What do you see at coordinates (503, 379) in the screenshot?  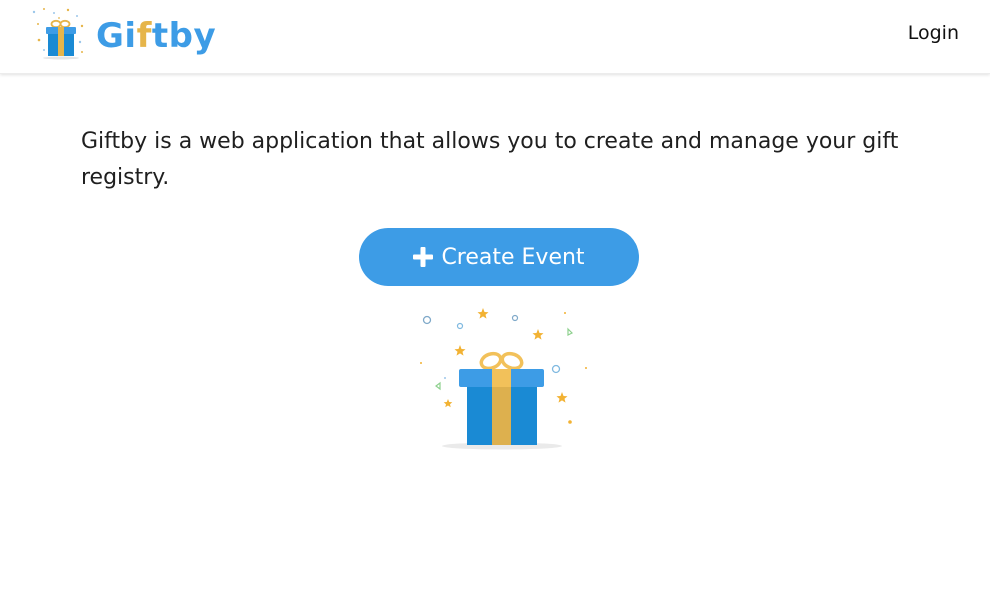 I see `gift-box-illustration` at bounding box center [503, 379].